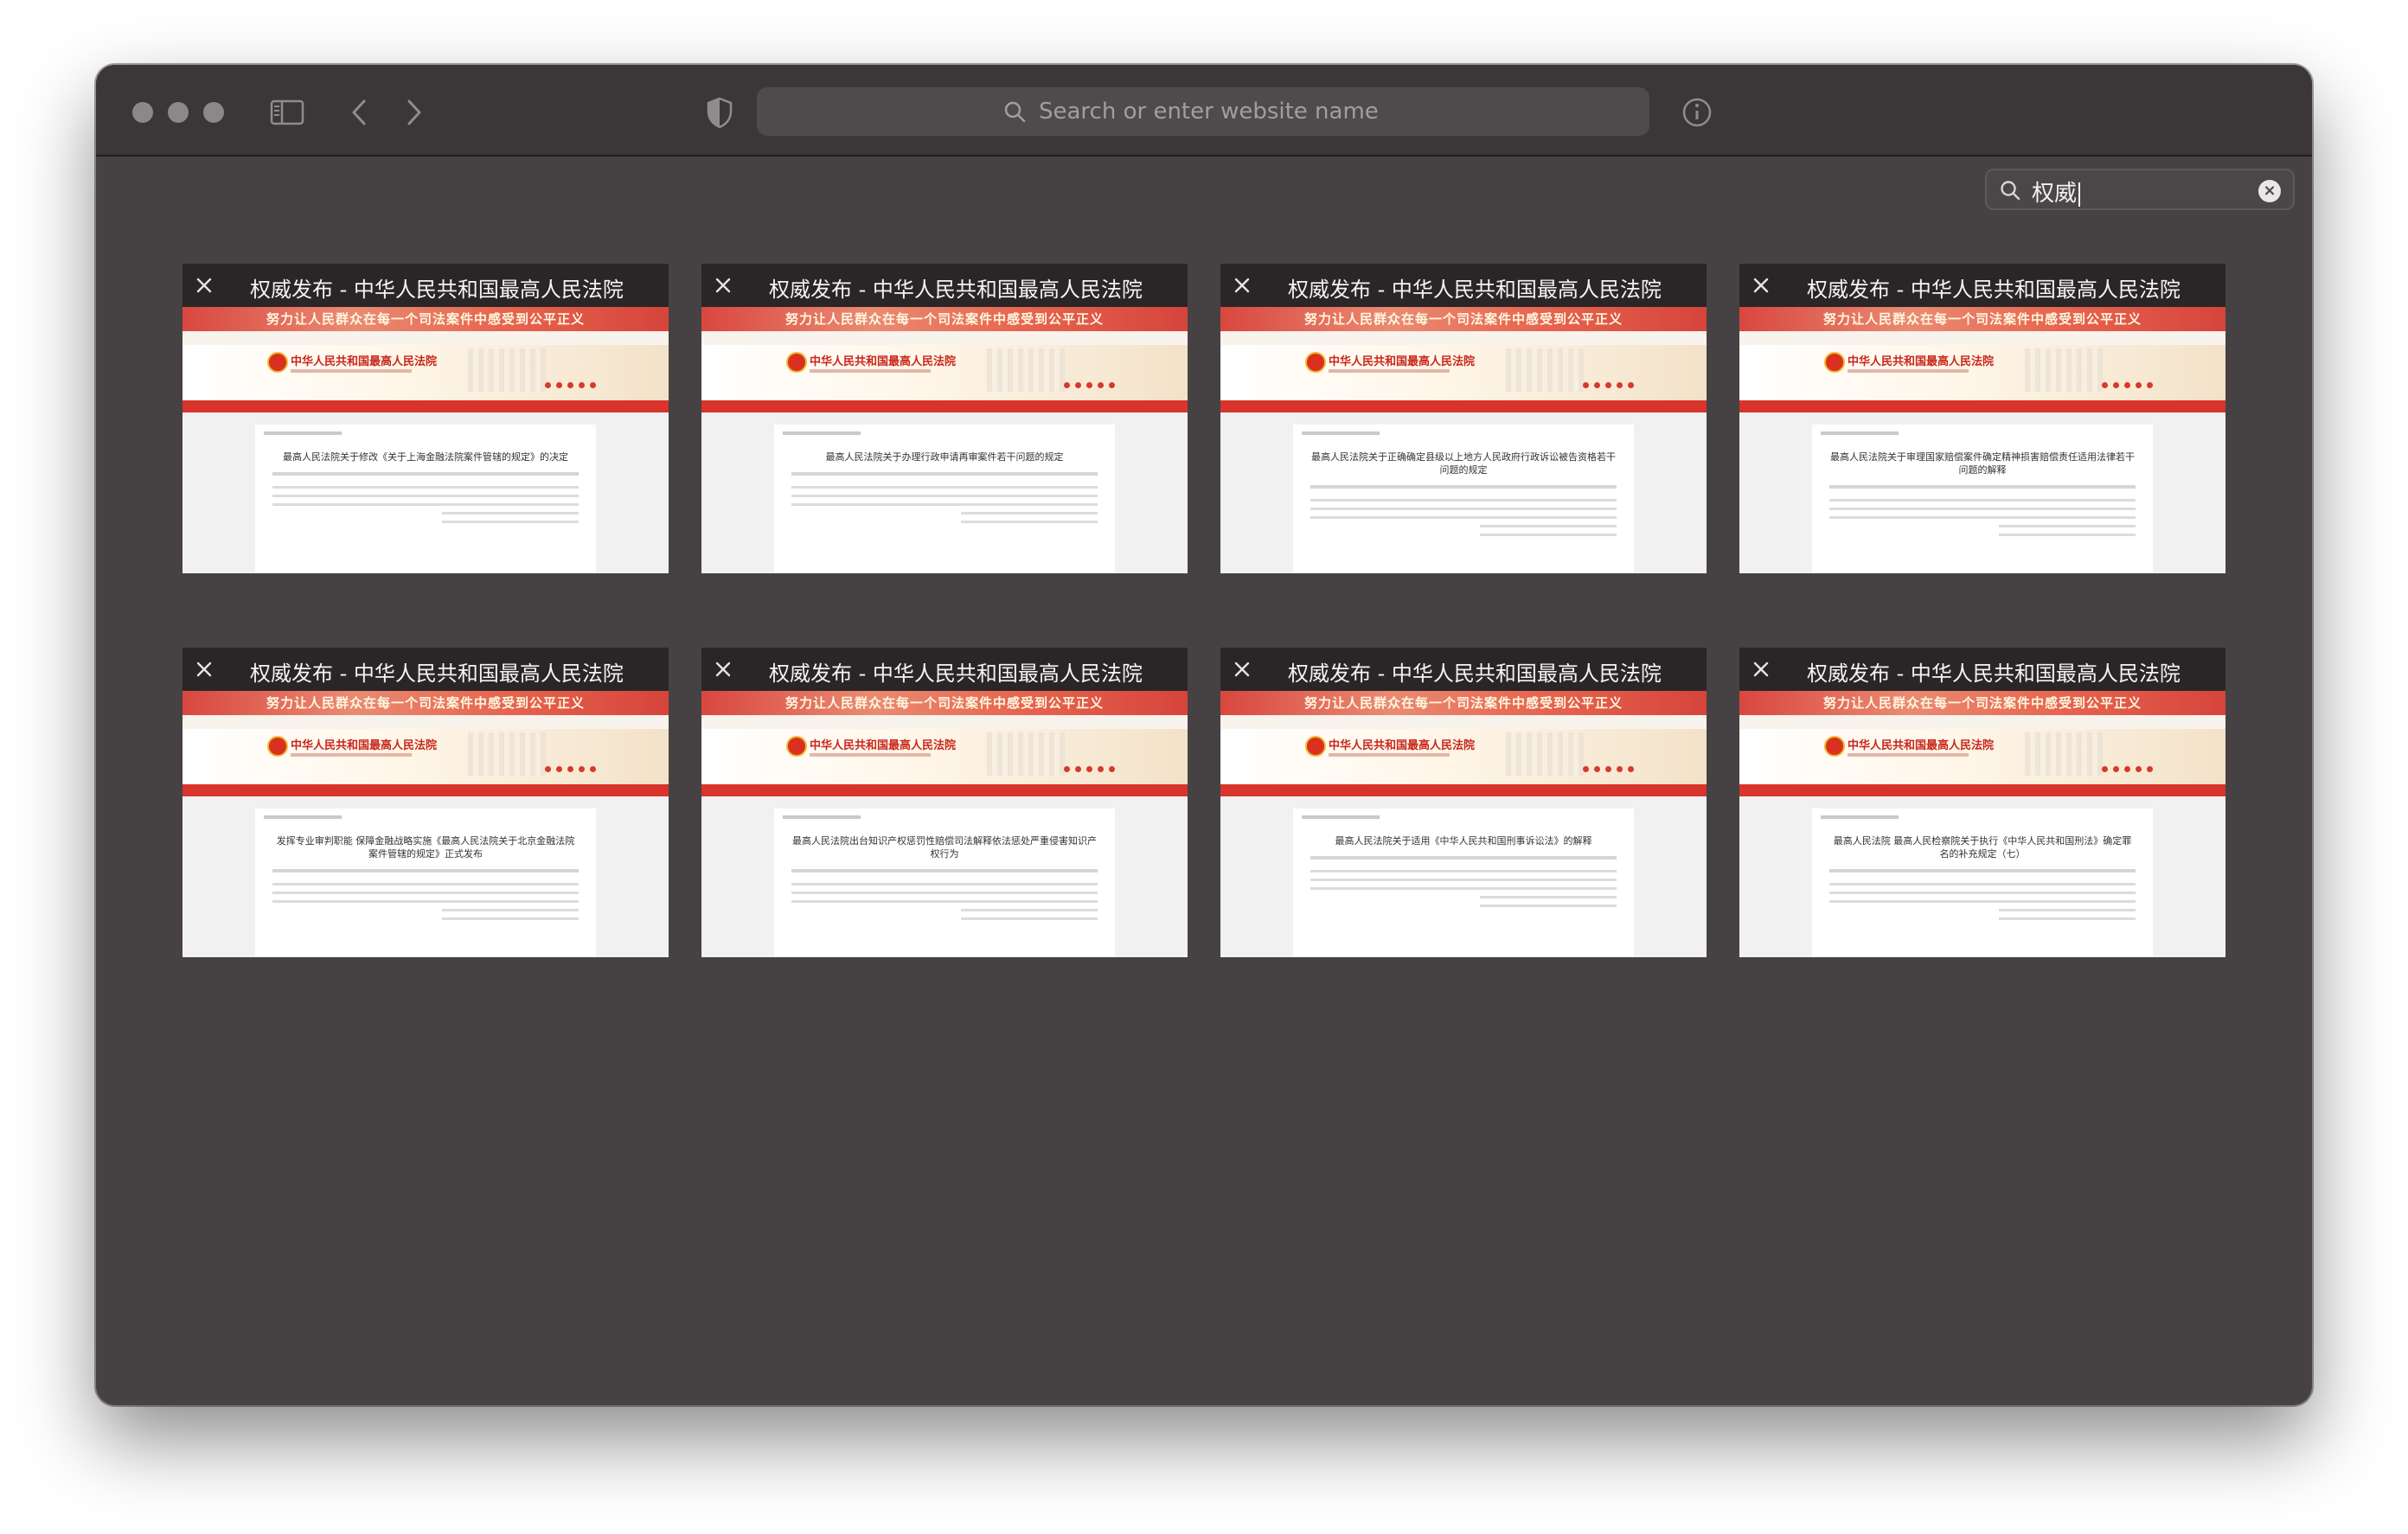 This screenshot has height=1534, width=2408. Describe the element at coordinates (2269, 191) in the screenshot. I see `clear-icon: ×` at that location.